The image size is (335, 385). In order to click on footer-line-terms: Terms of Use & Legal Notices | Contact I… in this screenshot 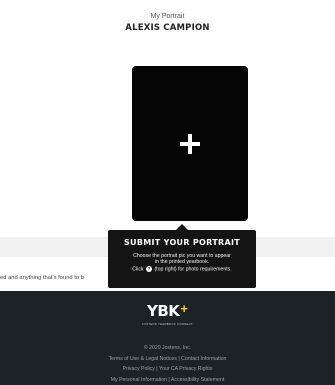, I will do `click(167, 359)`.